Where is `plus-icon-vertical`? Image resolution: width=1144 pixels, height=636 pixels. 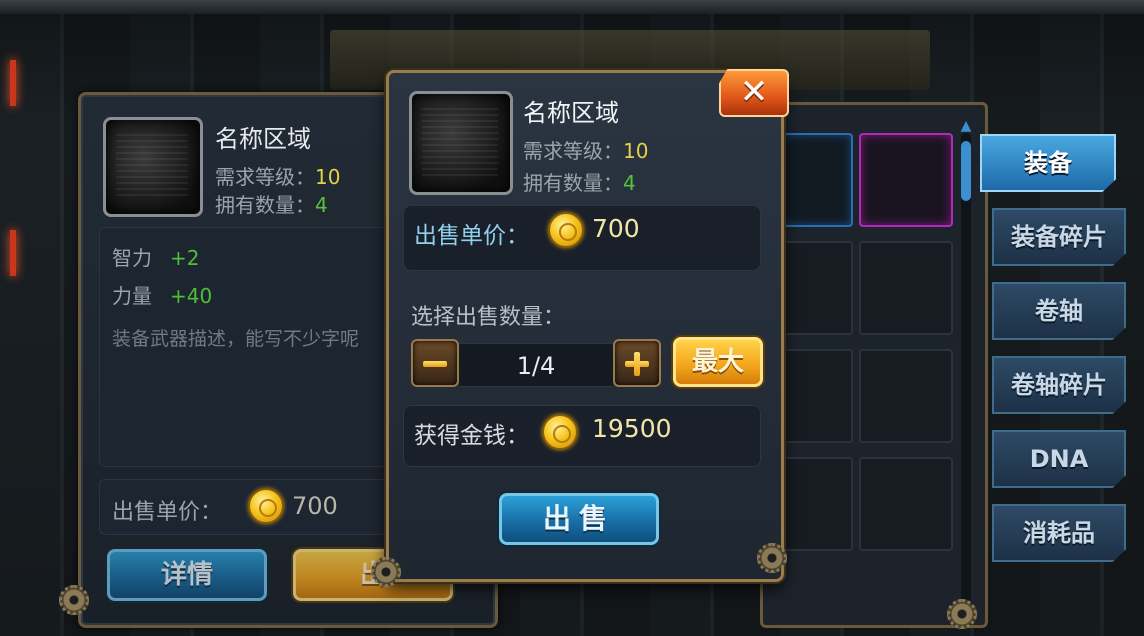
plus-icon-vertical is located at coordinates (637, 364).